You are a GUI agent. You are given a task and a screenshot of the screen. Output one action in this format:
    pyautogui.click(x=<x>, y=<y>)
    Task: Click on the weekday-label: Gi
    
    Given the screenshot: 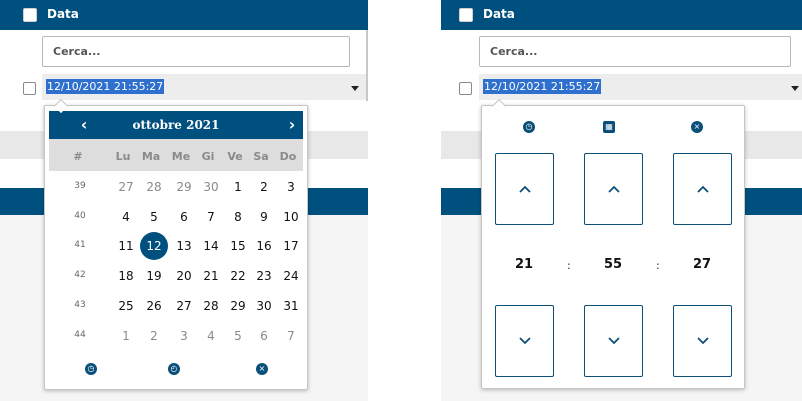 What is the action you would take?
    pyautogui.click(x=208, y=156)
    